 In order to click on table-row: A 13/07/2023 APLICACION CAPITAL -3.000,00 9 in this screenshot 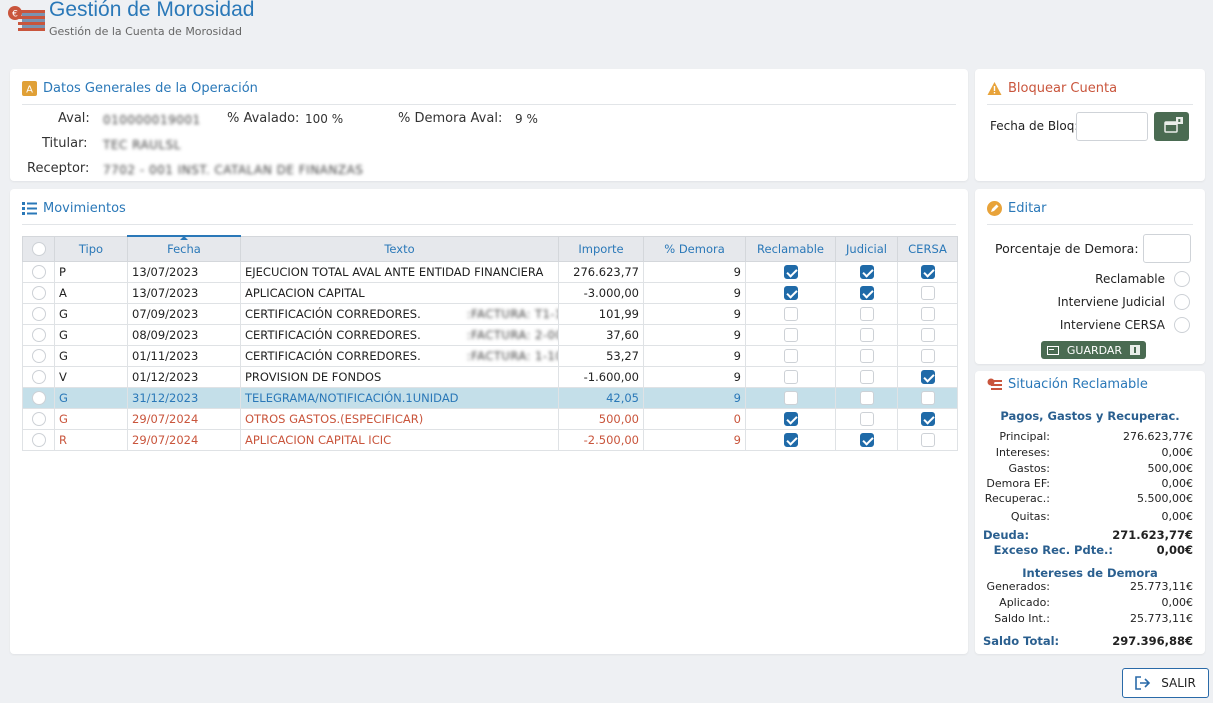, I will do `click(490, 292)`.